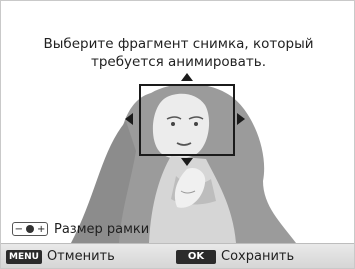 This screenshot has height=269, width=355. I want to click on zoom-plus: +, so click(41, 229).